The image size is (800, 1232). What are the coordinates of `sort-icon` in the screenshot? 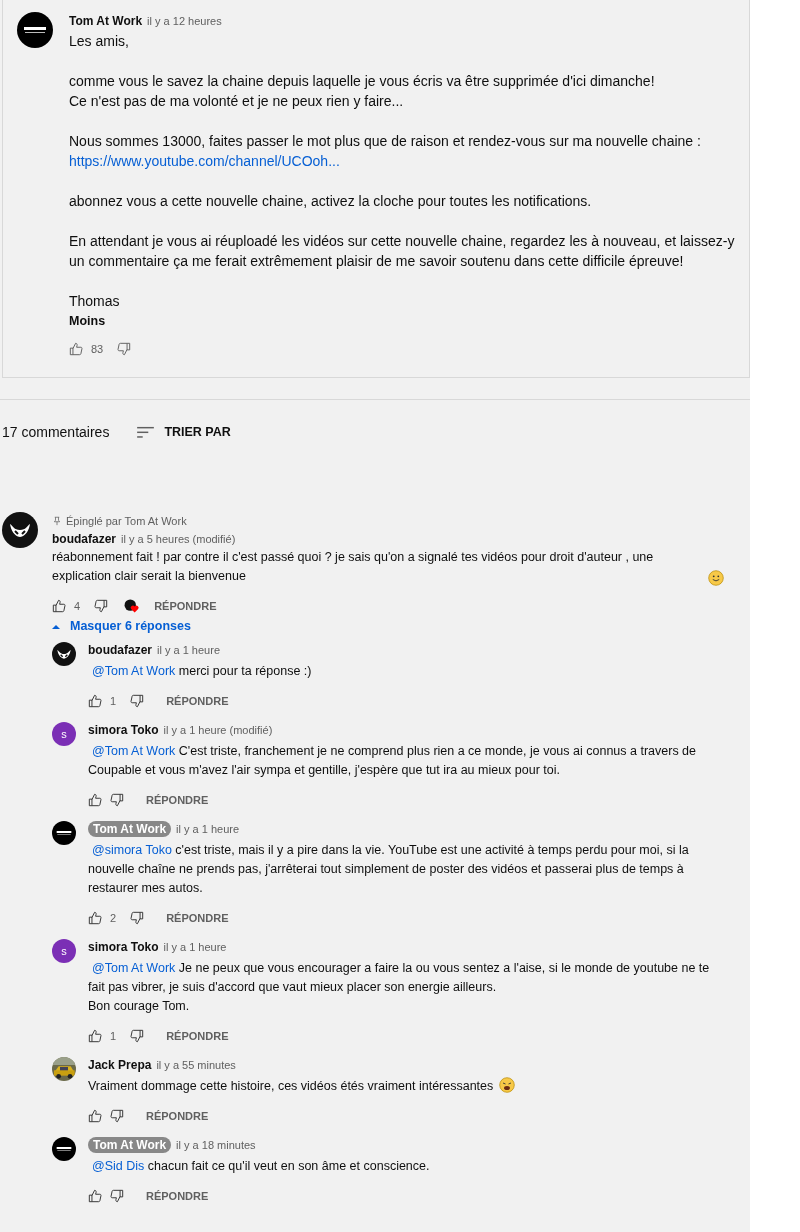 It's located at (146, 432).